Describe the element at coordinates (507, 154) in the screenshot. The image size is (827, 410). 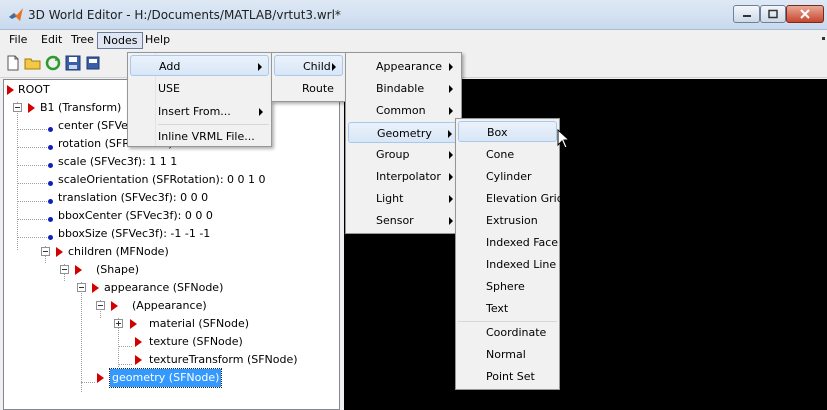
I see `menu-item-cone: Cone` at that location.